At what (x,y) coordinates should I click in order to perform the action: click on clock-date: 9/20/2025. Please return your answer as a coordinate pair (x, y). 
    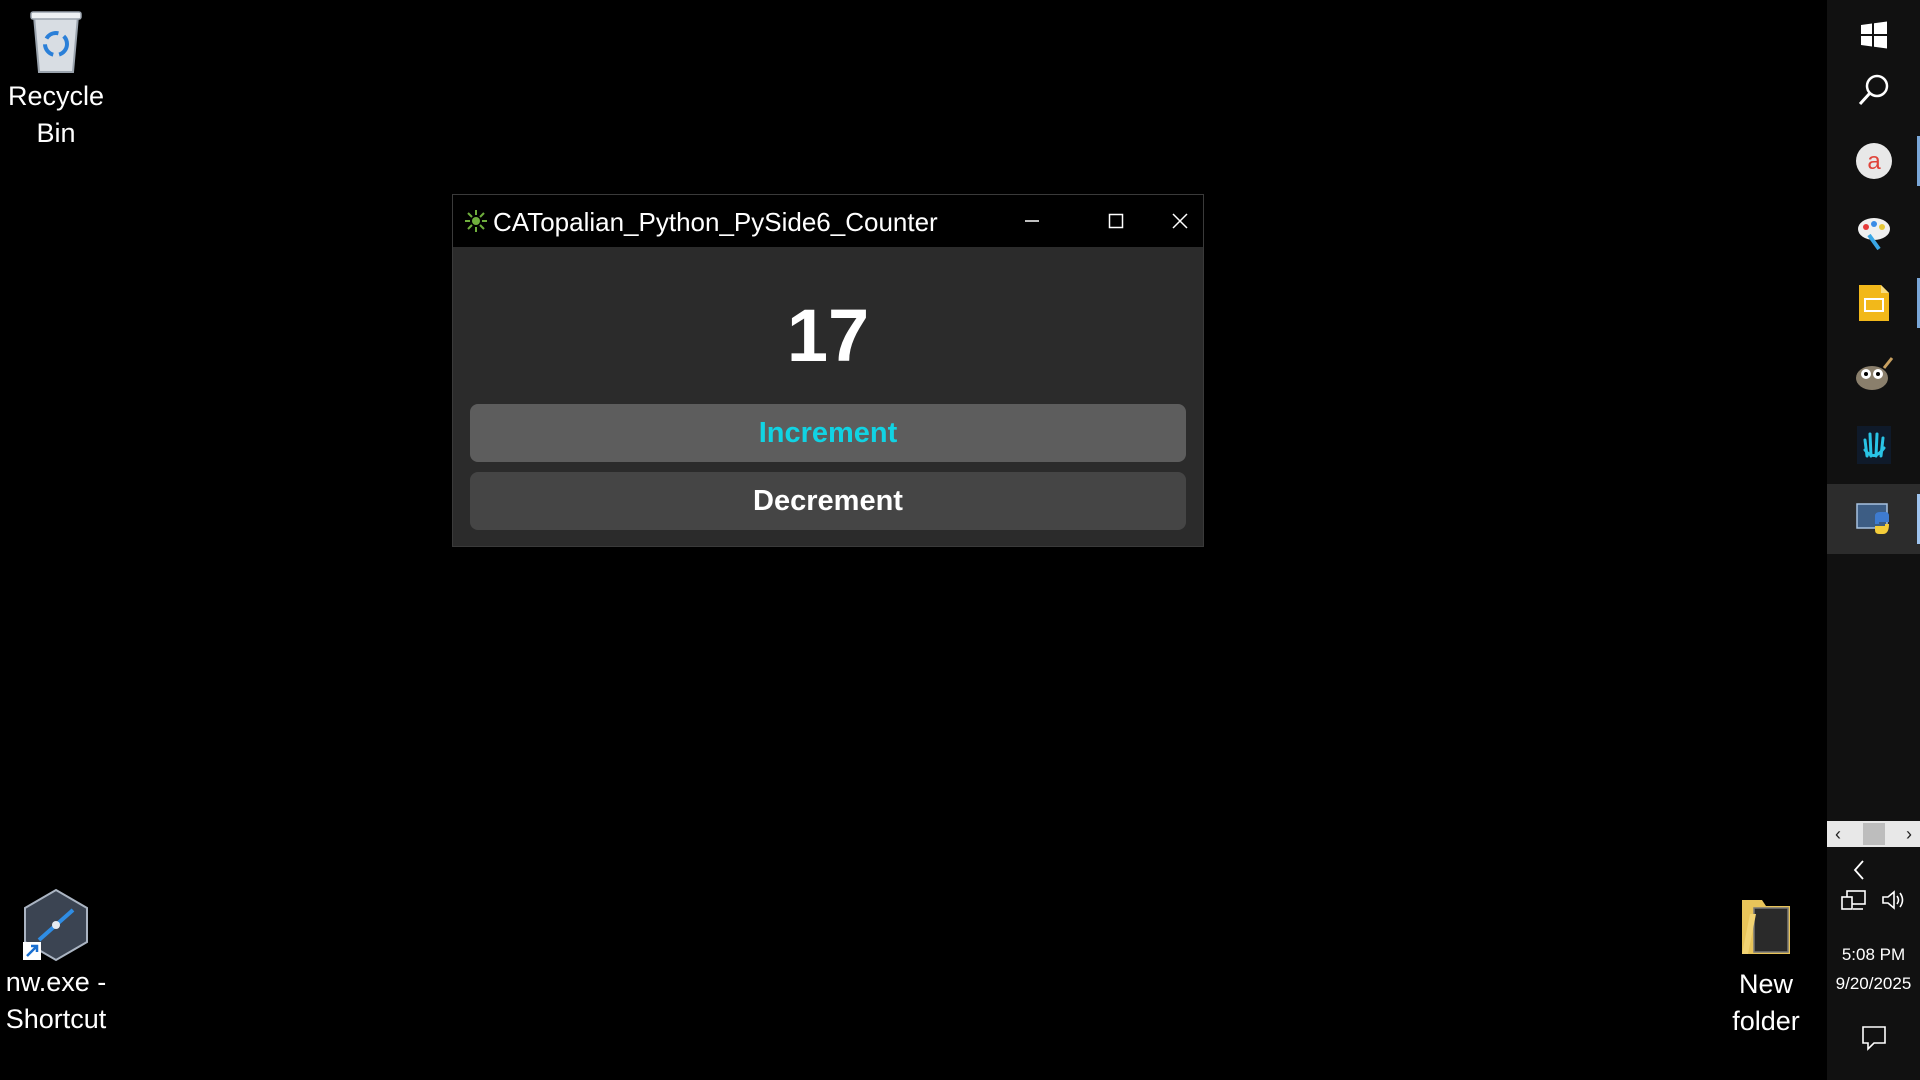
    Looking at the image, I should click on (1873, 983).